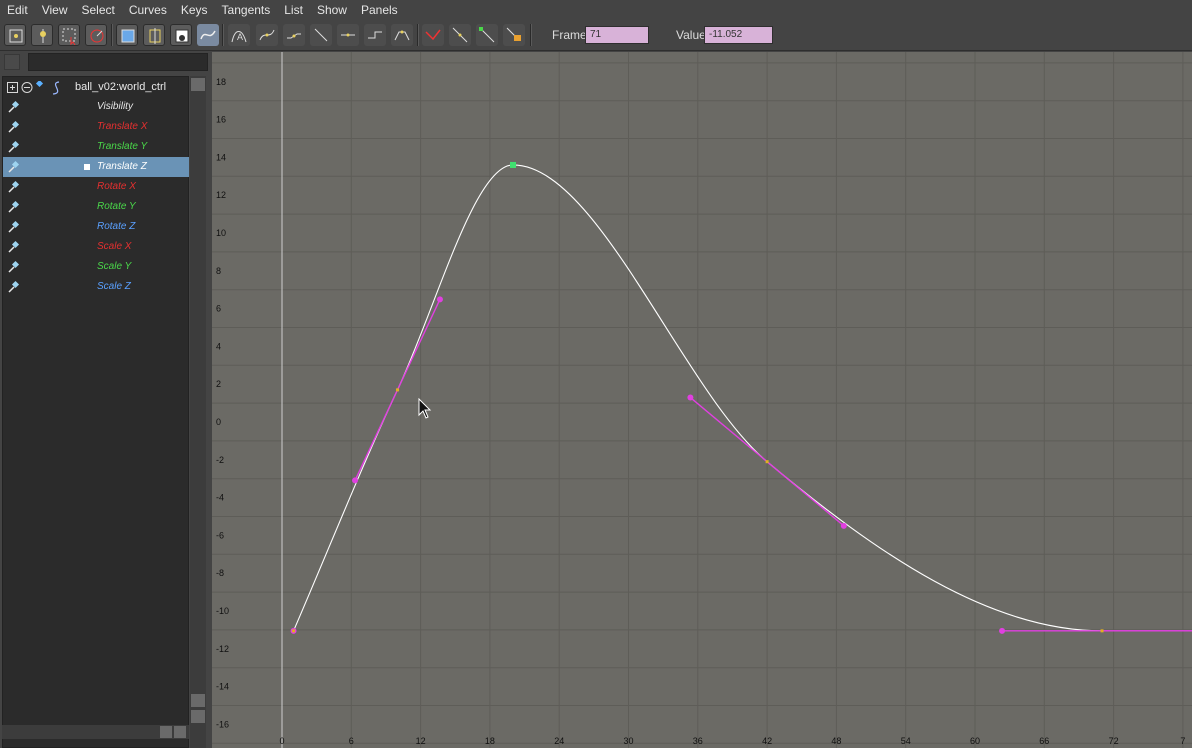 The width and height of the screenshot is (1192, 748). What do you see at coordinates (96, 267) in the screenshot?
I see `channel-row: Scale Y` at bounding box center [96, 267].